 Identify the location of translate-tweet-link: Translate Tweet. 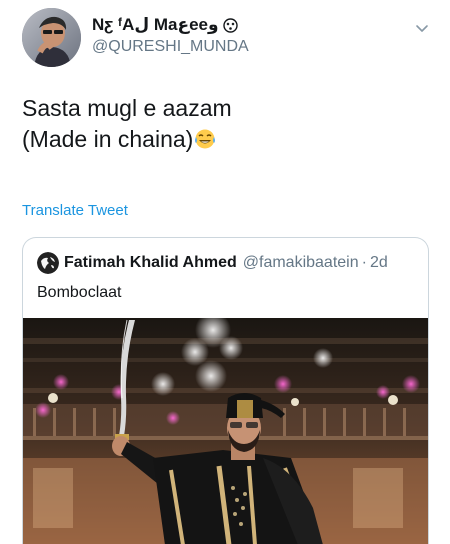
(75, 210).